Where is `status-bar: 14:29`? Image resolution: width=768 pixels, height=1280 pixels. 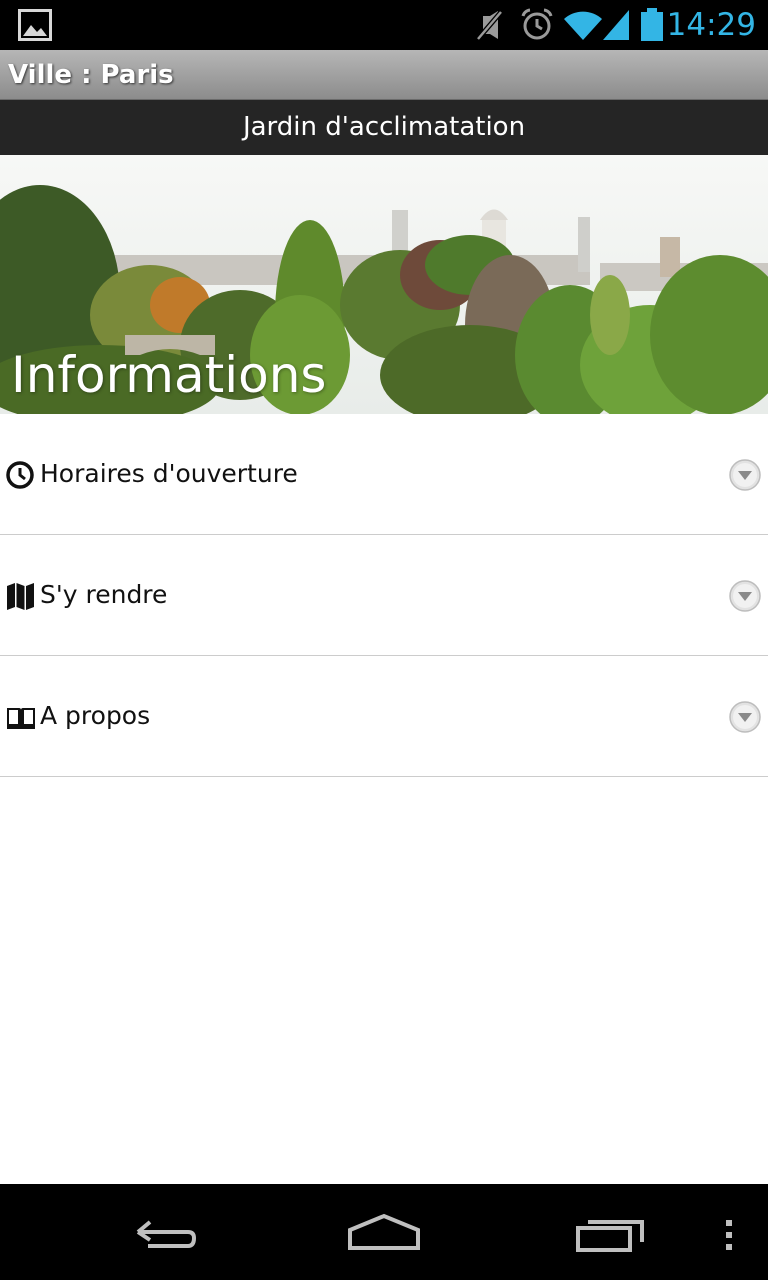 status-bar: 14:29 is located at coordinates (384, 25).